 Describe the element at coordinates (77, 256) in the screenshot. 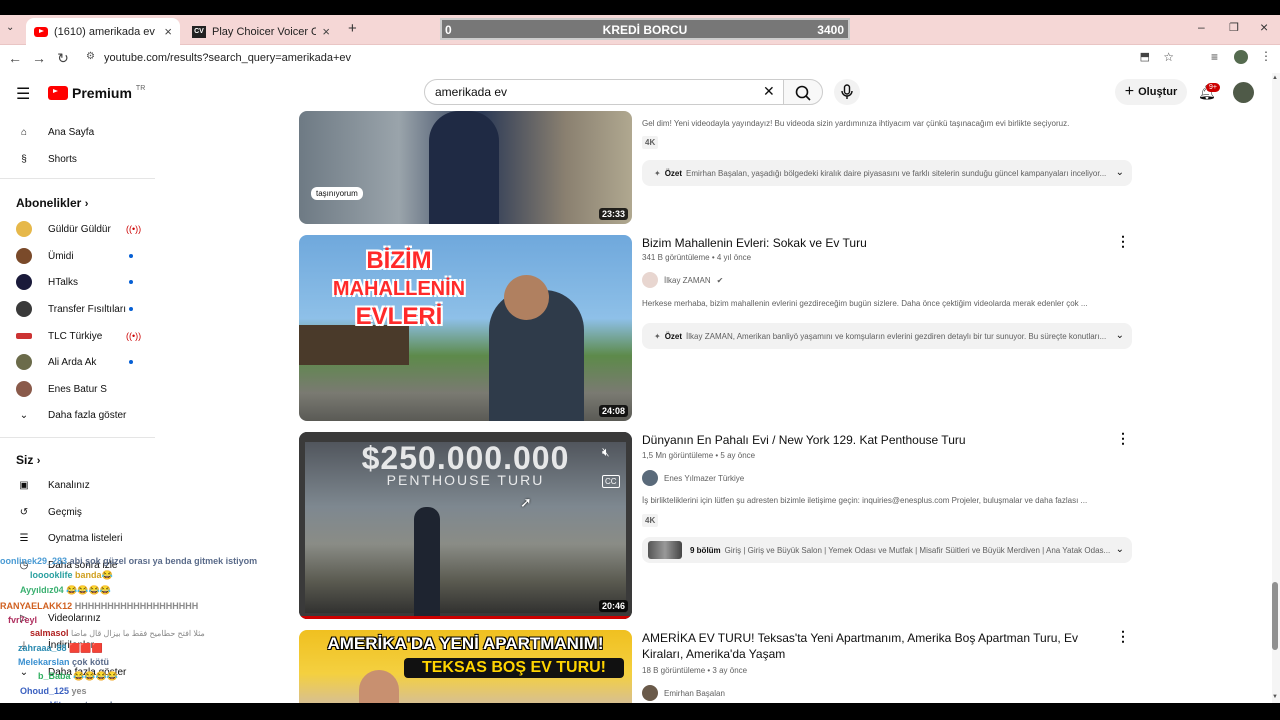

I see `sidebar-sub-item: Ümidi` at that location.